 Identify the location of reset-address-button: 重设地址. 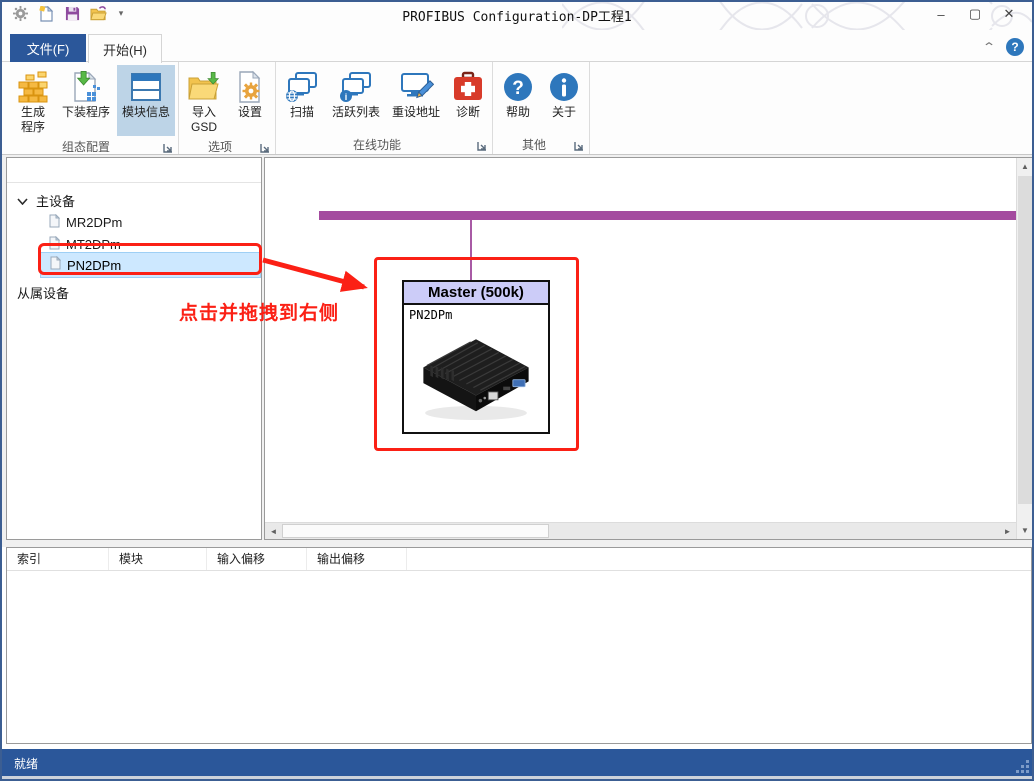
(416, 99).